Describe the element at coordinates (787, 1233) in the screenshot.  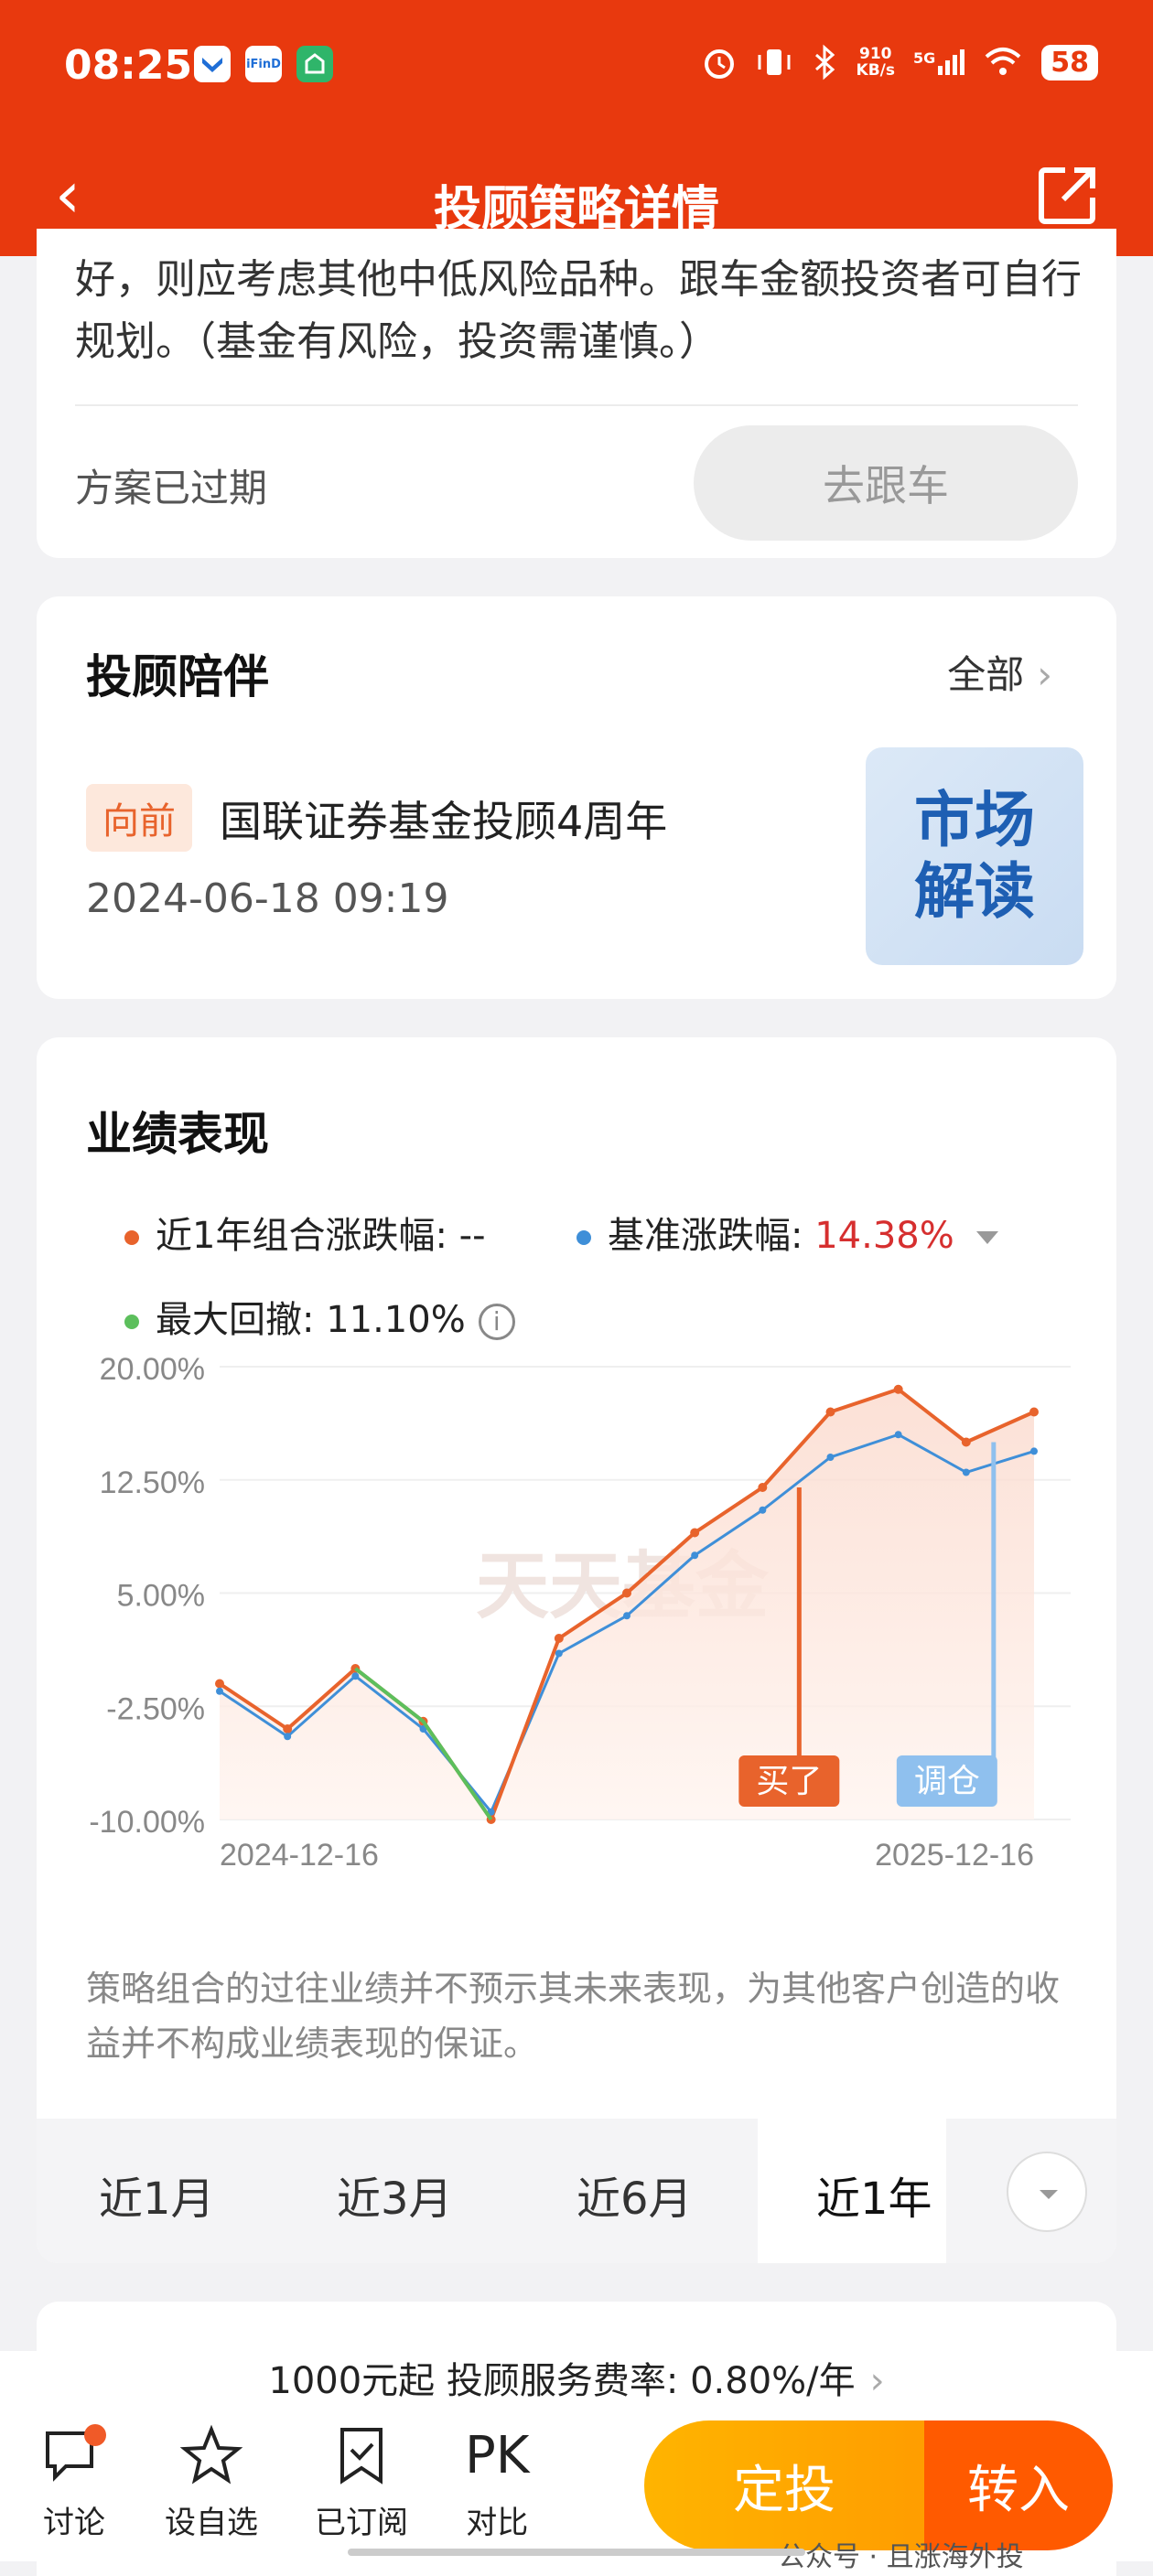
I see `legend-benchmark: 基准涨跌幅: 14.38%` at that location.